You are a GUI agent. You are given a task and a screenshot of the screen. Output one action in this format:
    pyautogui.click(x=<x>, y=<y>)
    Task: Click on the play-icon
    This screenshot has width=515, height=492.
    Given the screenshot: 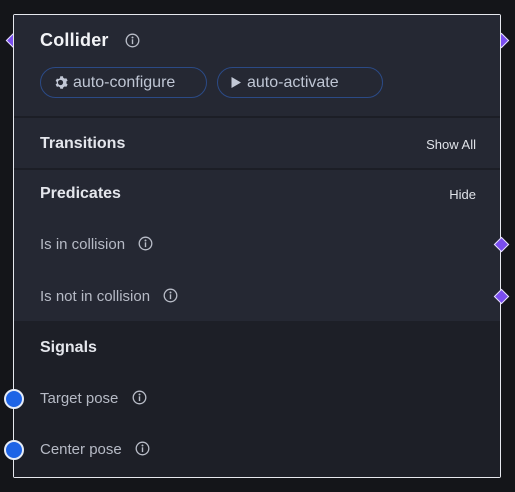 What is the action you would take?
    pyautogui.click(x=236, y=82)
    